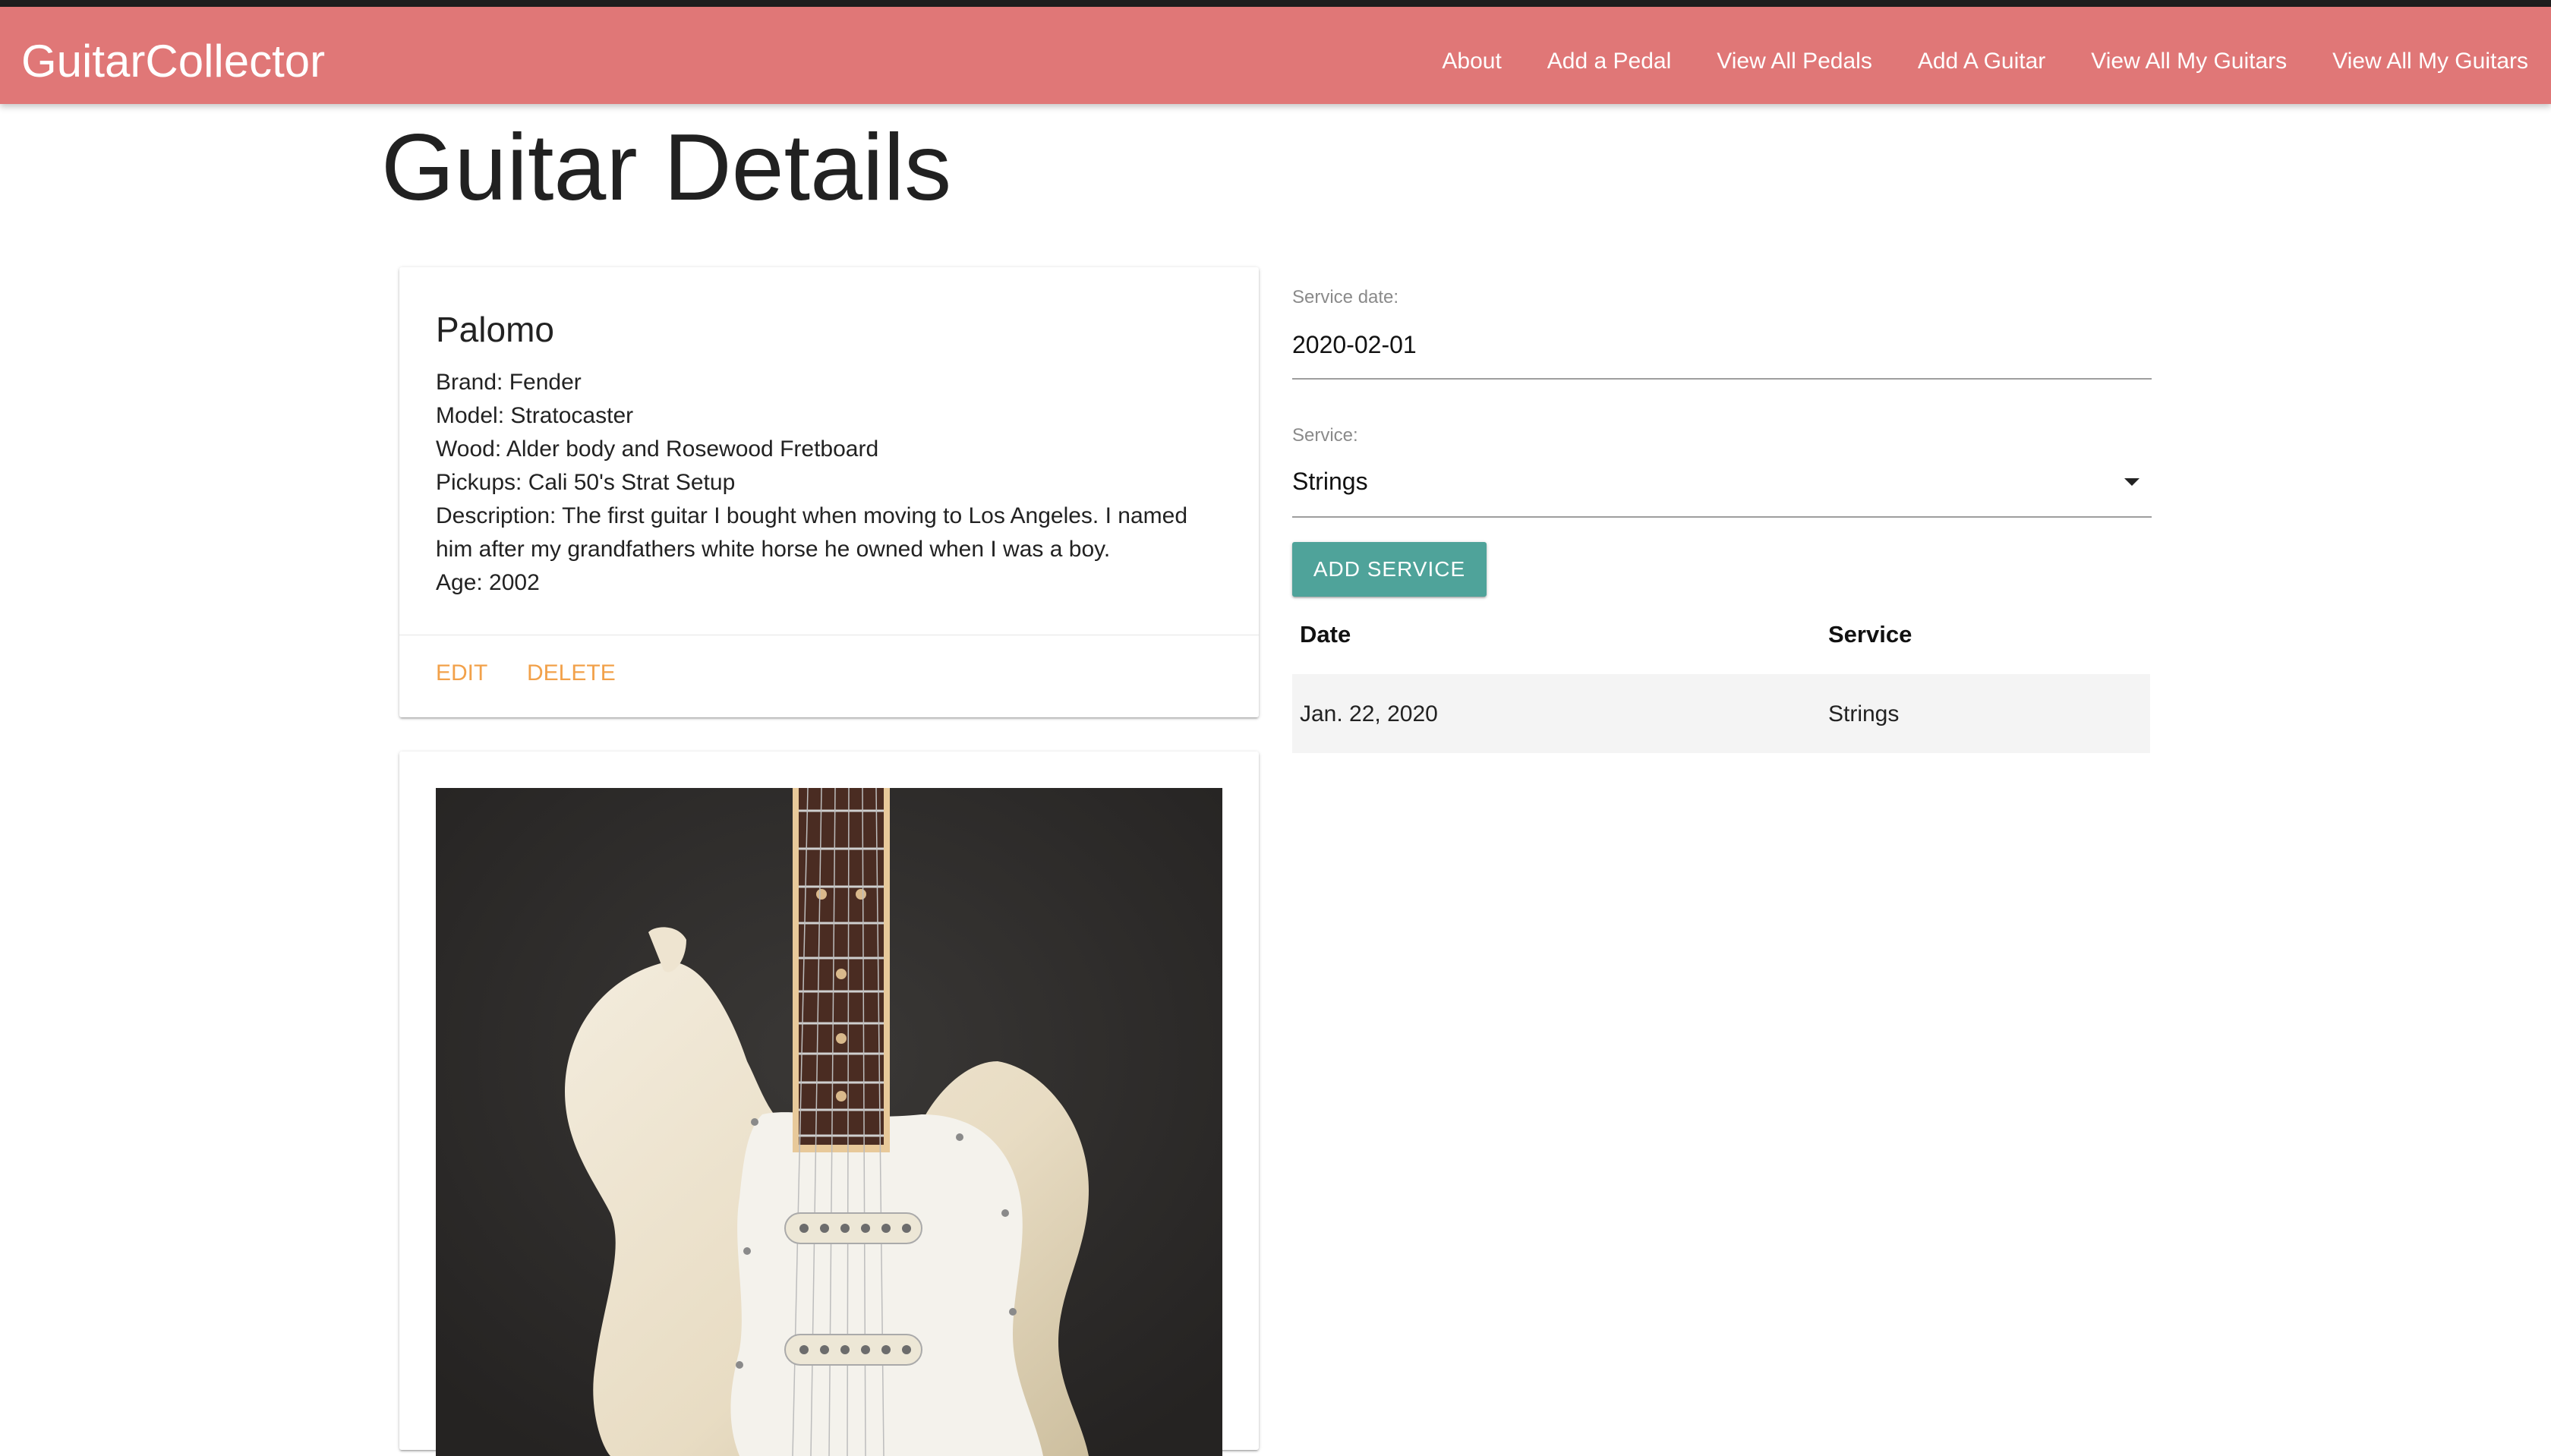  I want to click on guitar-age: Age: 2002, so click(488, 582).